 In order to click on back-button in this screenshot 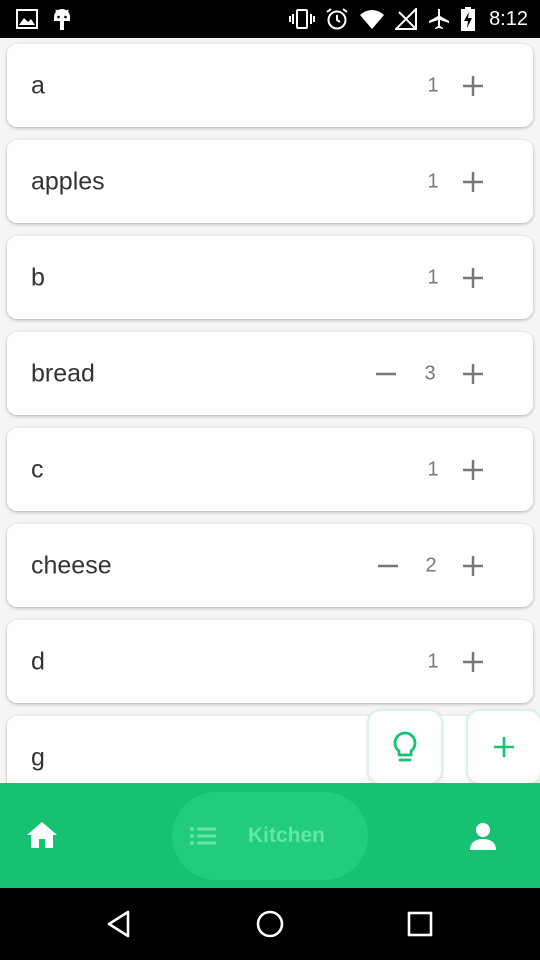, I will do `click(120, 924)`.